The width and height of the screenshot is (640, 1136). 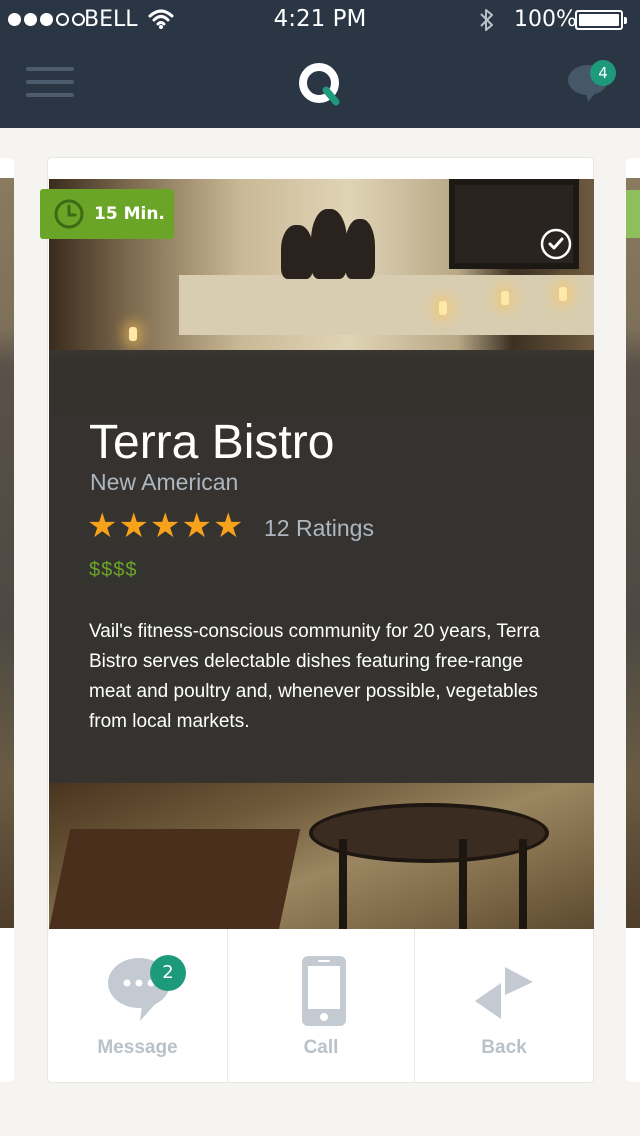 What do you see at coordinates (50, 84) in the screenshot?
I see `menu-icon` at bounding box center [50, 84].